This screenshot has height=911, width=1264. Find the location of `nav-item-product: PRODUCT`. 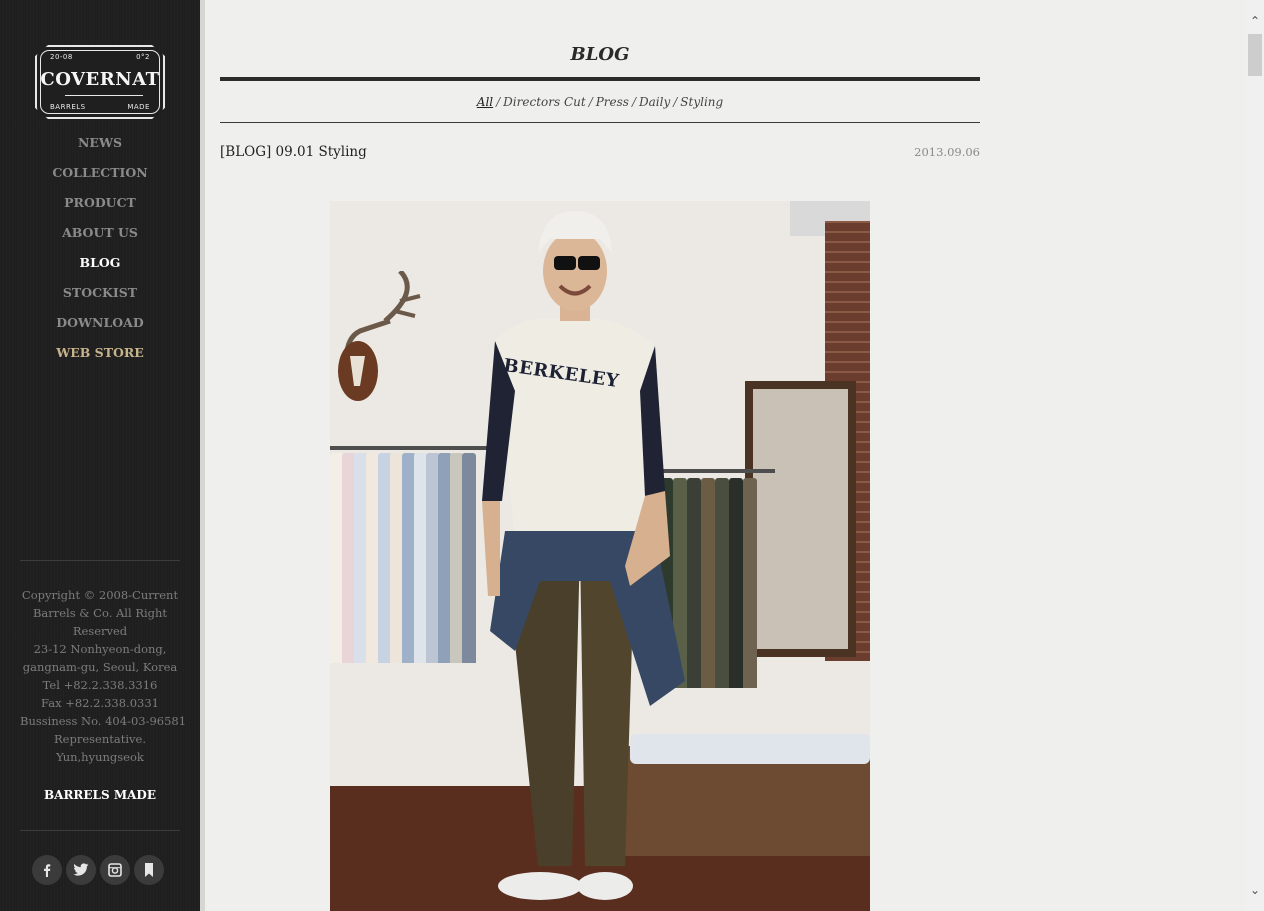

nav-item-product: PRODUCT is located at coordinates (100, 208).